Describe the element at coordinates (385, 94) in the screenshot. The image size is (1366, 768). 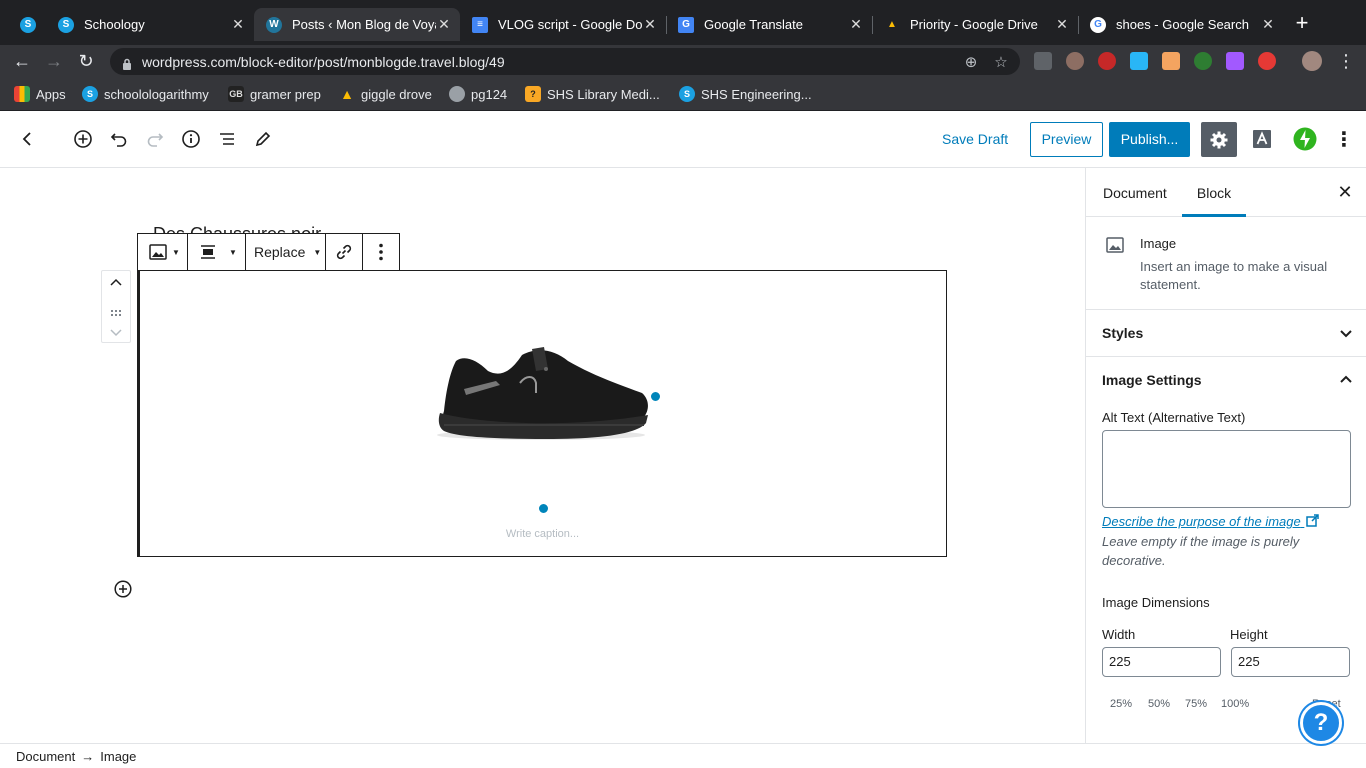
I see `bookmark-giggle-drove: ▲ giggle drove` at that location.